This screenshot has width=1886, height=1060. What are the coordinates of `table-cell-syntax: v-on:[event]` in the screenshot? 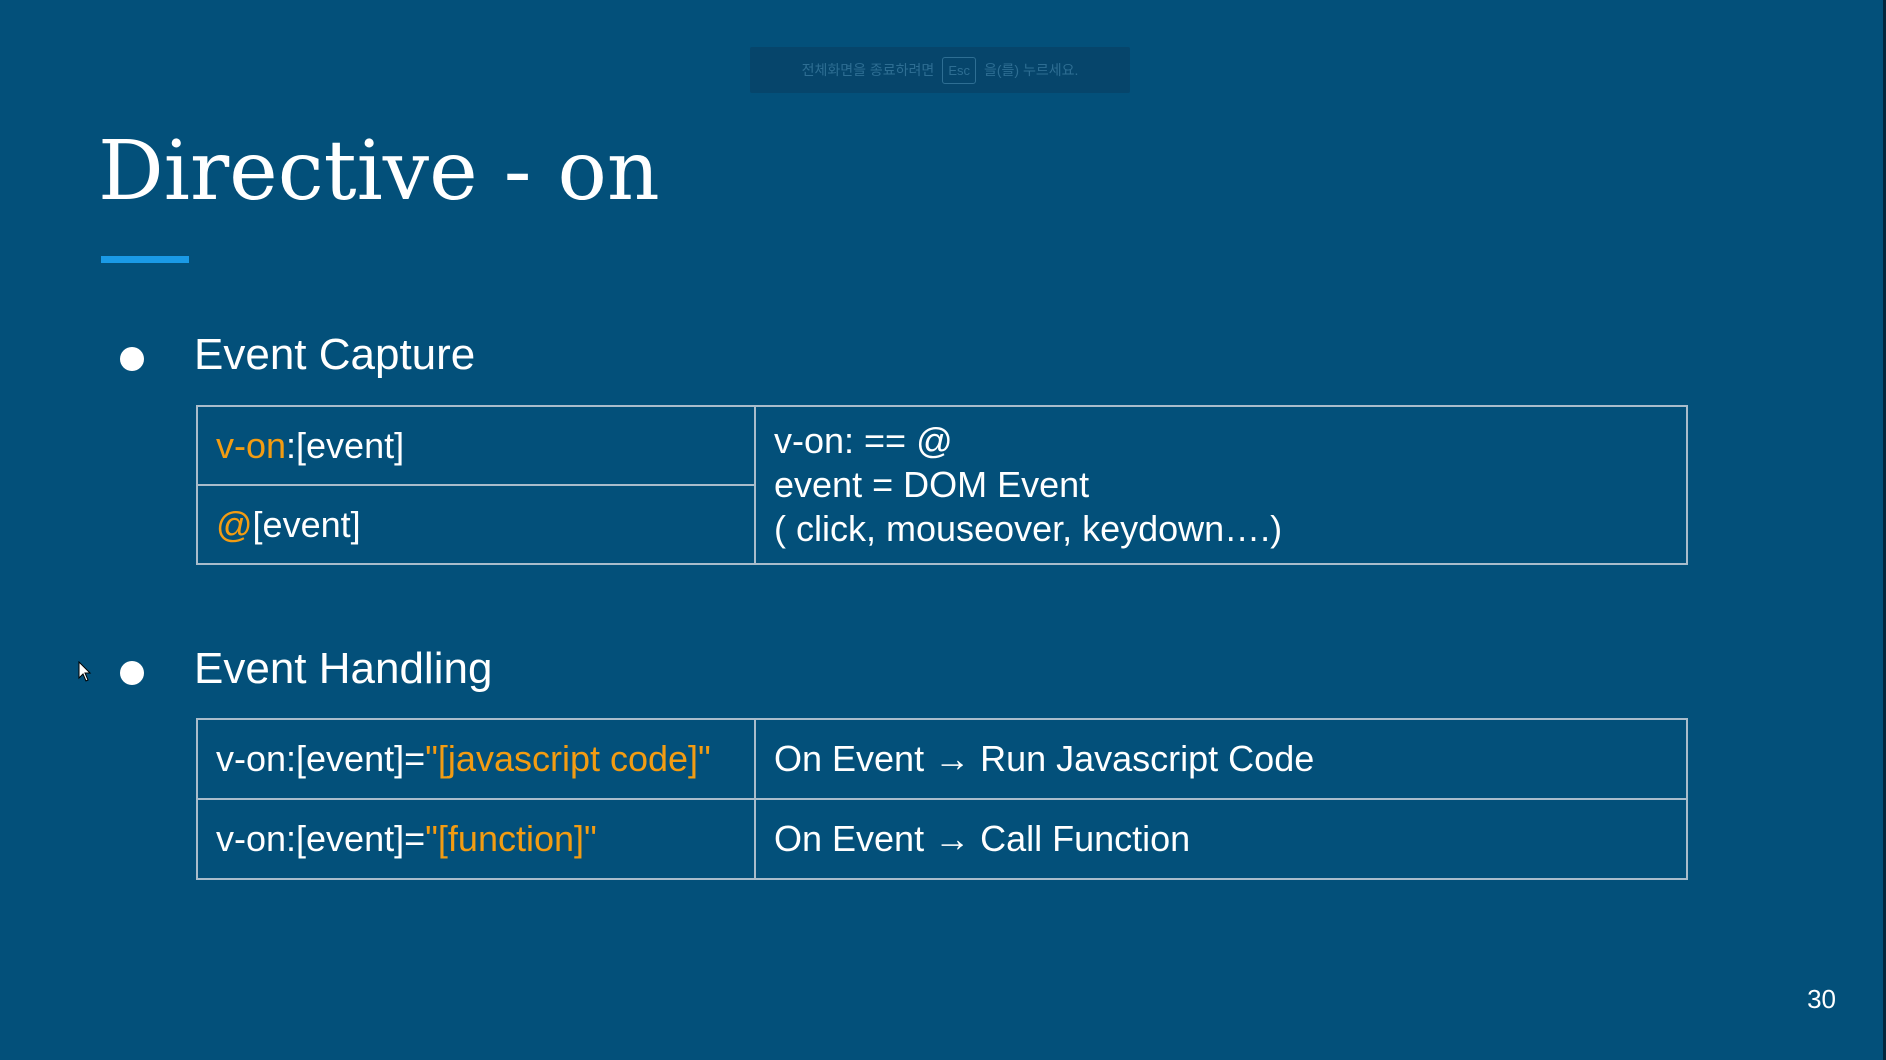 It's located at (476, 445).